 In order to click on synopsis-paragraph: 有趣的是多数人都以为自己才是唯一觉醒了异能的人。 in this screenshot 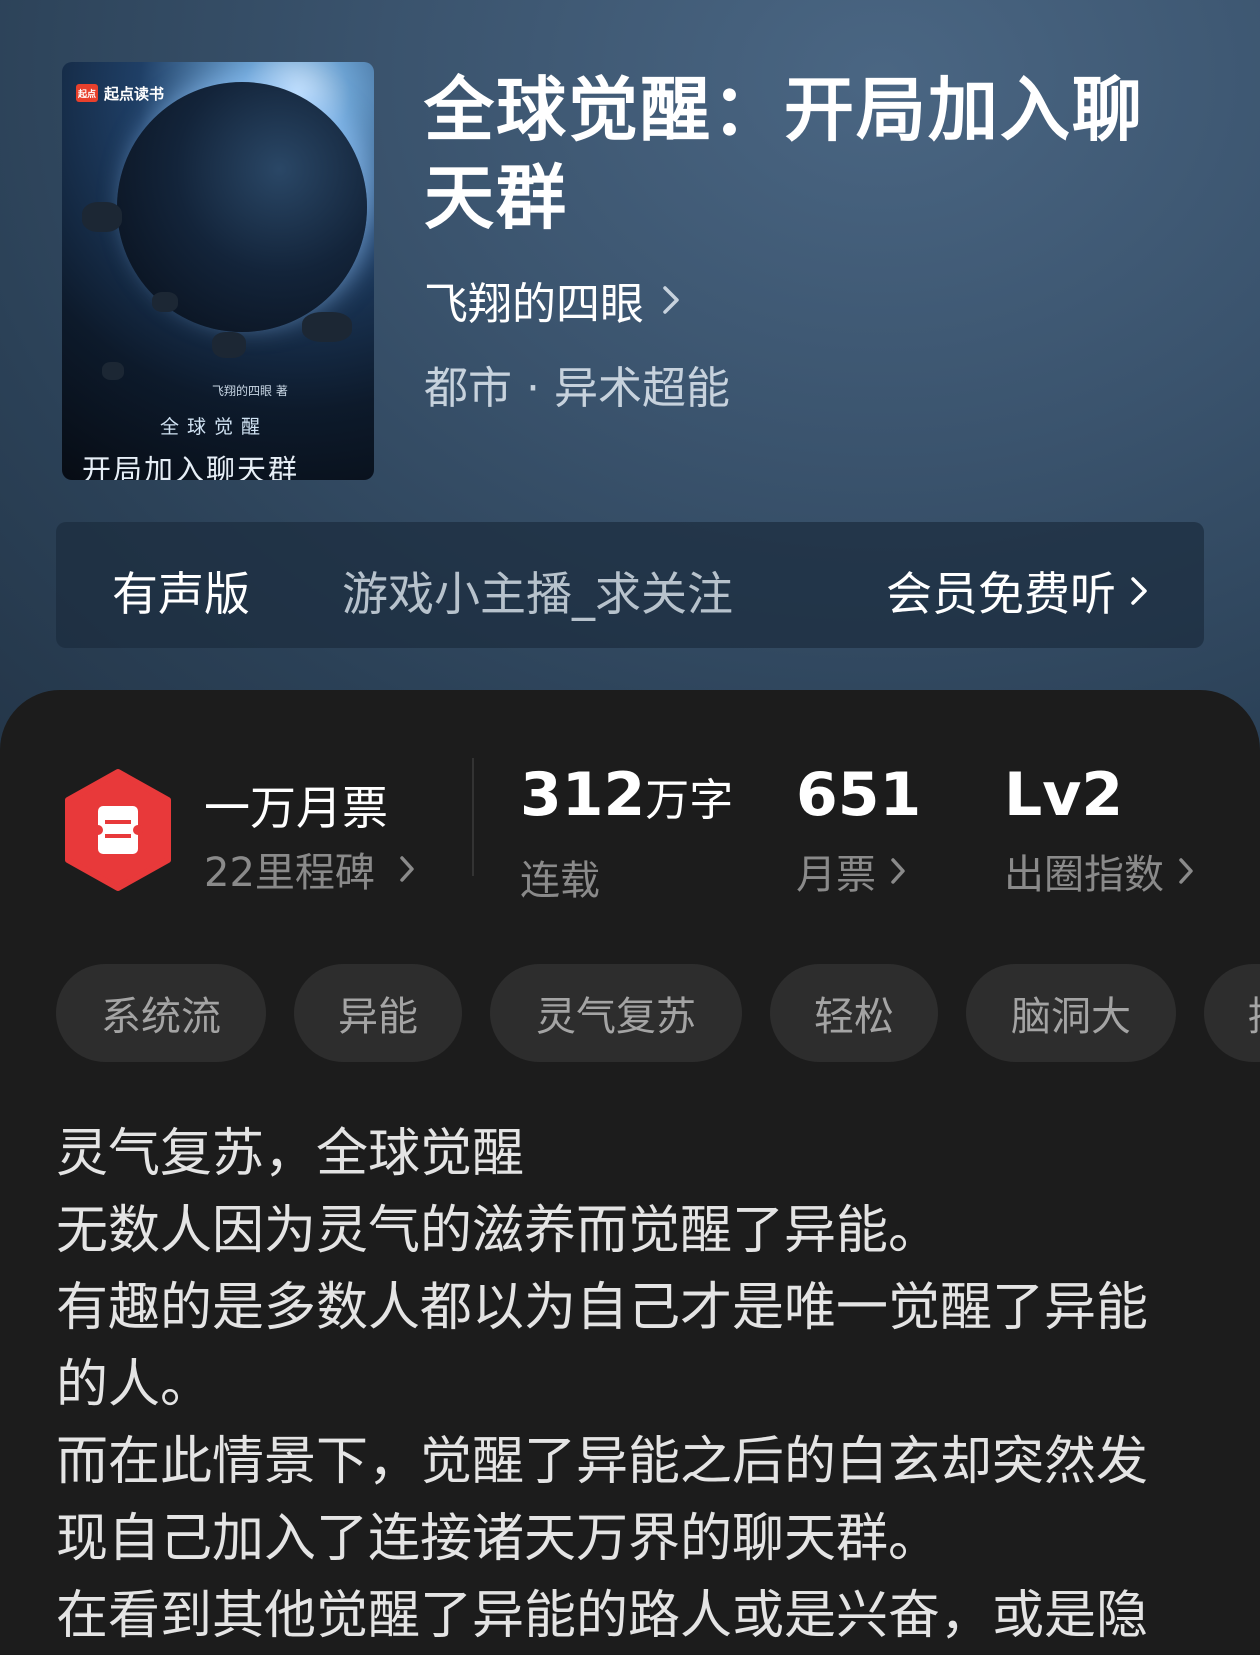, I will do `click(602, 1346)`.